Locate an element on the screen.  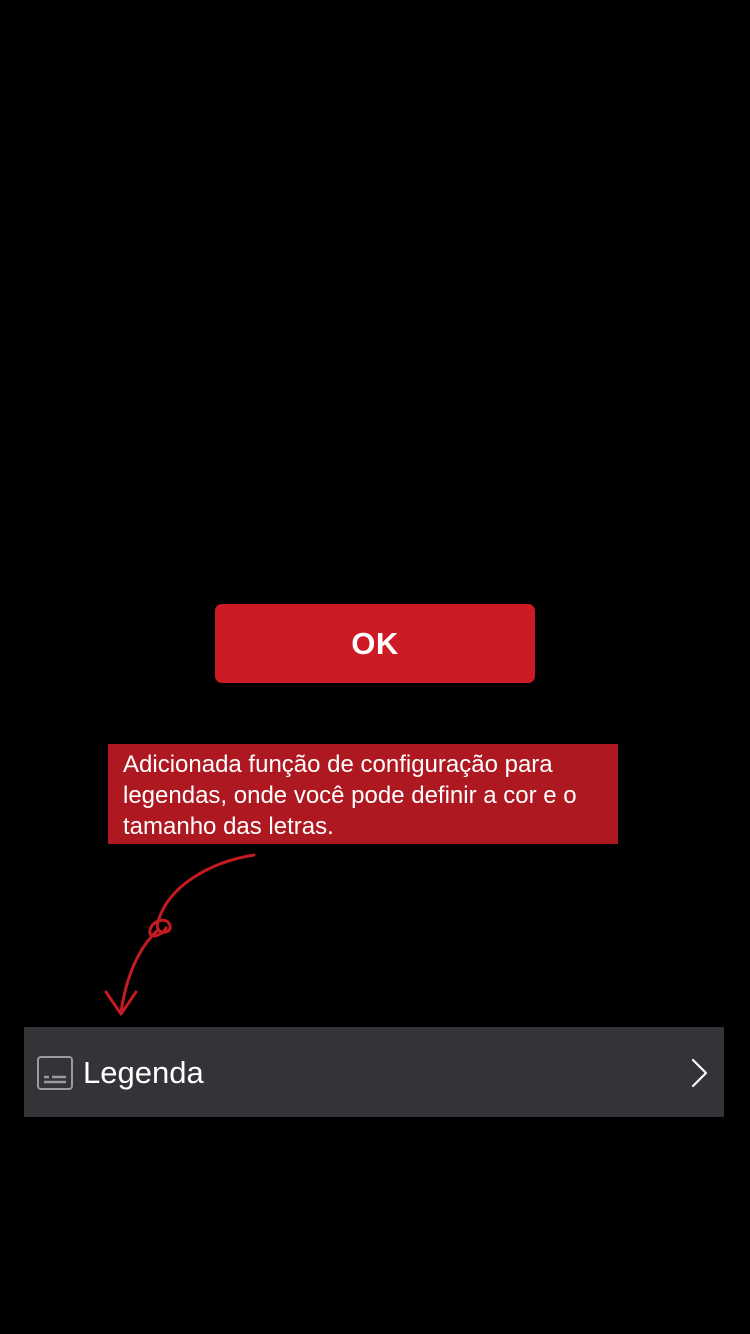
settings-row-label: Legenda is located at coordinates (143, 1072).